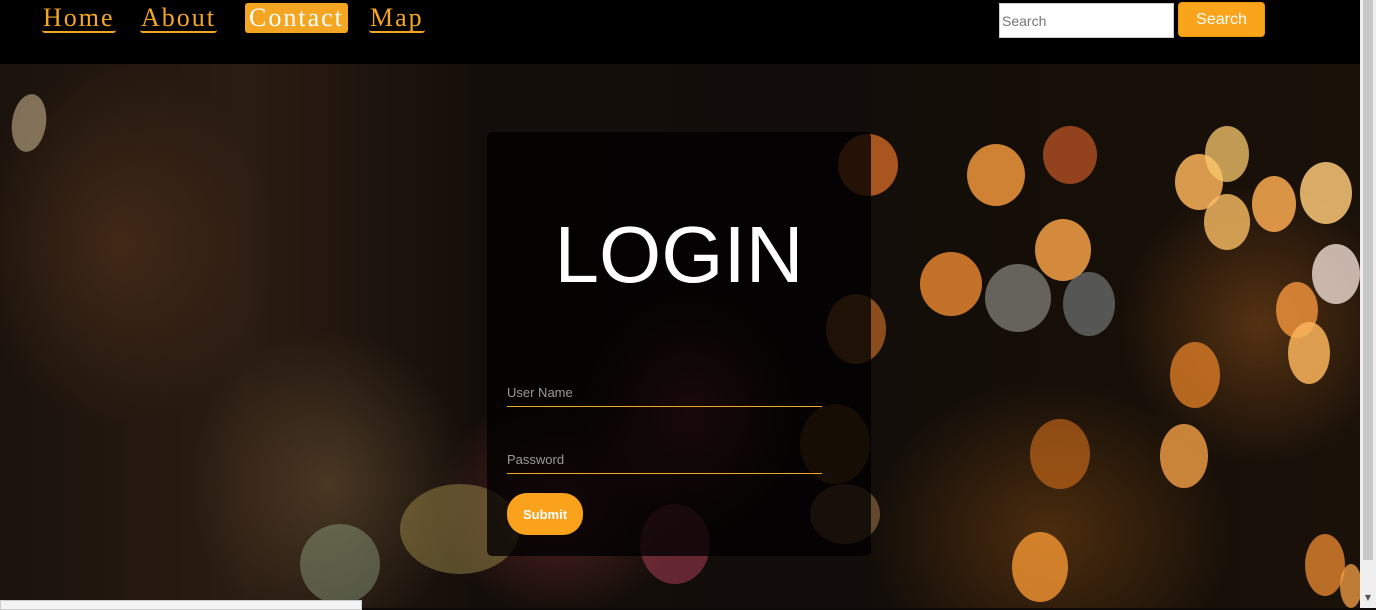  Describe the element at coordinates (1221, 19) in the screenshot. I see `search-button: Search` at that location.